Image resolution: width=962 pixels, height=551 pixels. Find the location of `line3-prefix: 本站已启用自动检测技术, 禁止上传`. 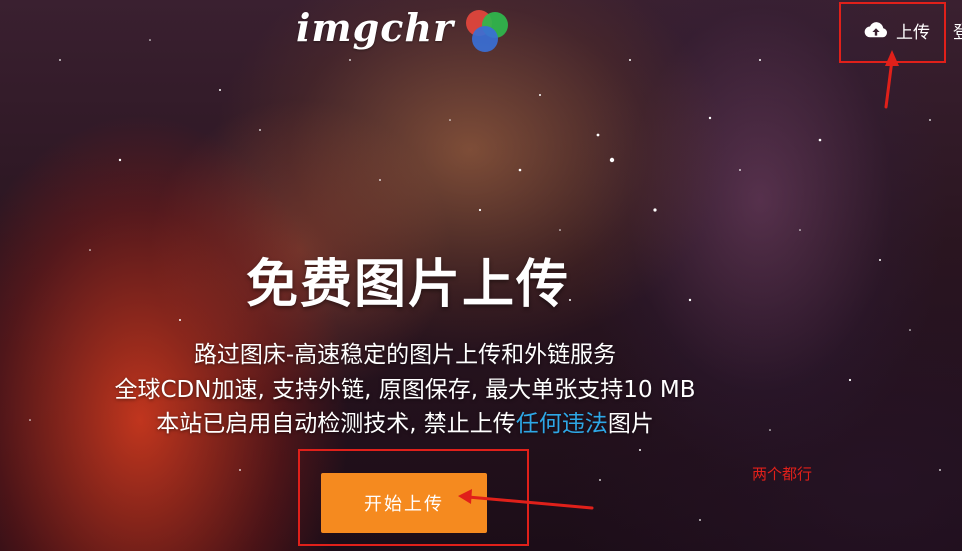

line3-prefix: 本站已启用自动检测技术, 禁止上传 is located at coordinates (336, 424).